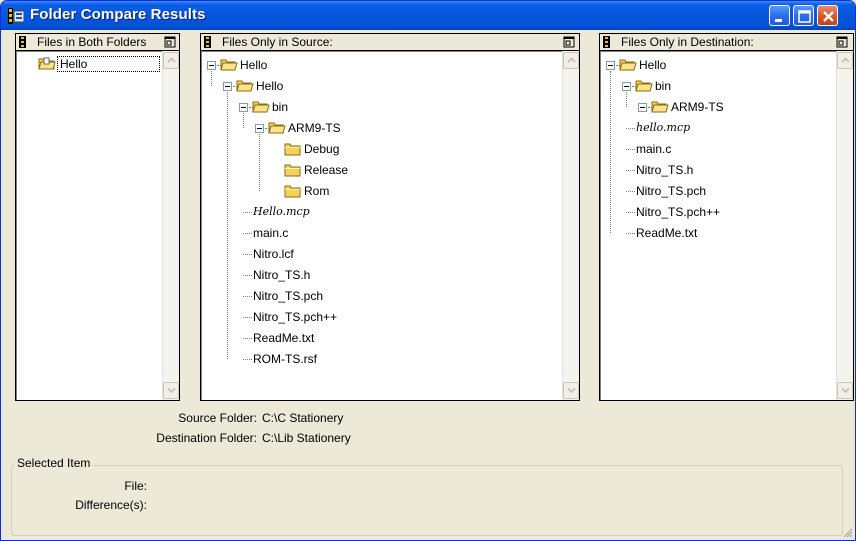 Image resolution: width=856 pixels, height=541 pixels. What do you see at coordinates (273, 254) in the screenshot?
I see `tree-file-label: Nitro.lcf` at bounding box center [273, 254].